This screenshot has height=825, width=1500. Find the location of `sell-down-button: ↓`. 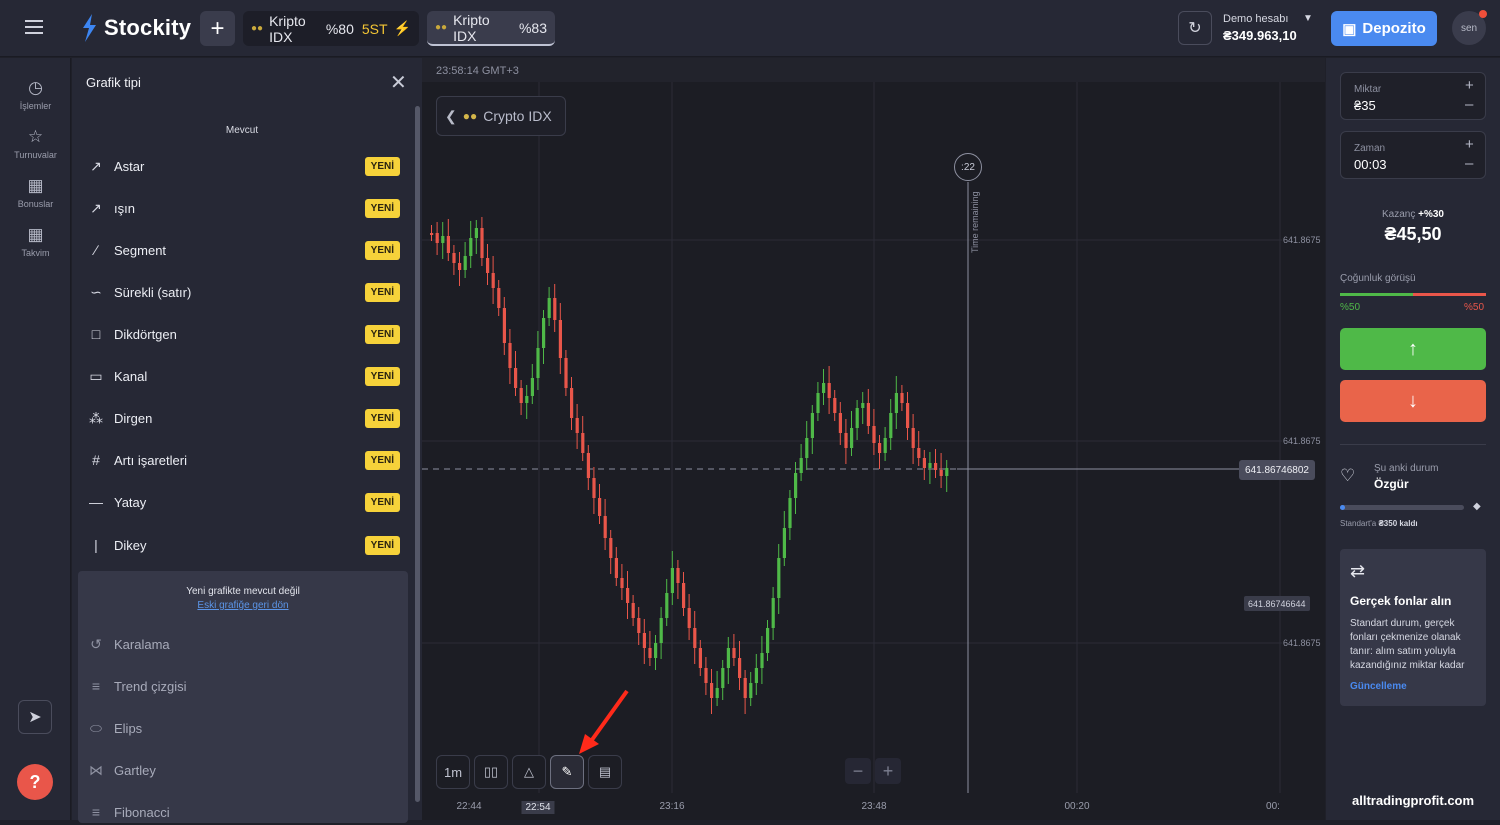

sell-down-button: ↓ is located at coordinates (1413, 401).